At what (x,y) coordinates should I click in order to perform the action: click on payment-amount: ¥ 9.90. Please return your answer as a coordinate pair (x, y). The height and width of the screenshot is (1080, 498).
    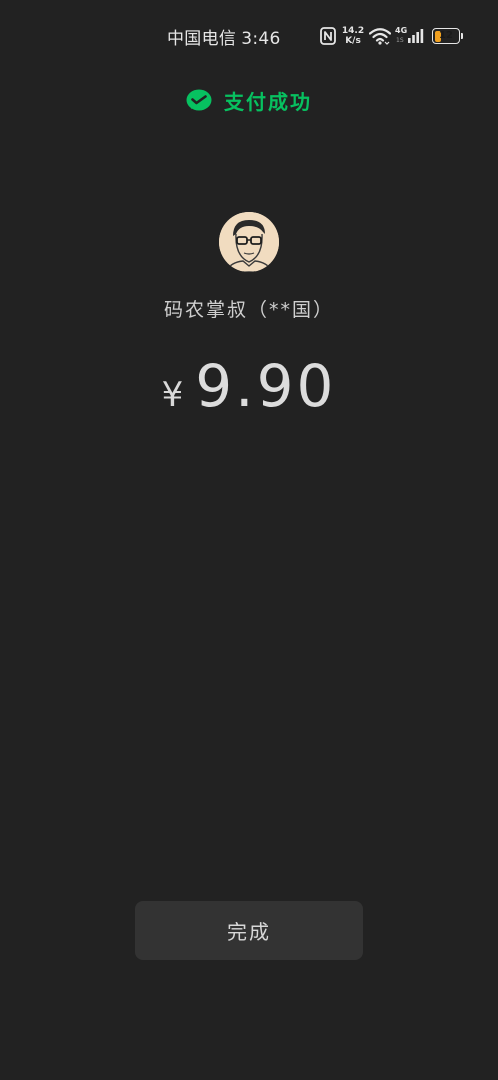
    Looking at the image, I should click on (249, 386).